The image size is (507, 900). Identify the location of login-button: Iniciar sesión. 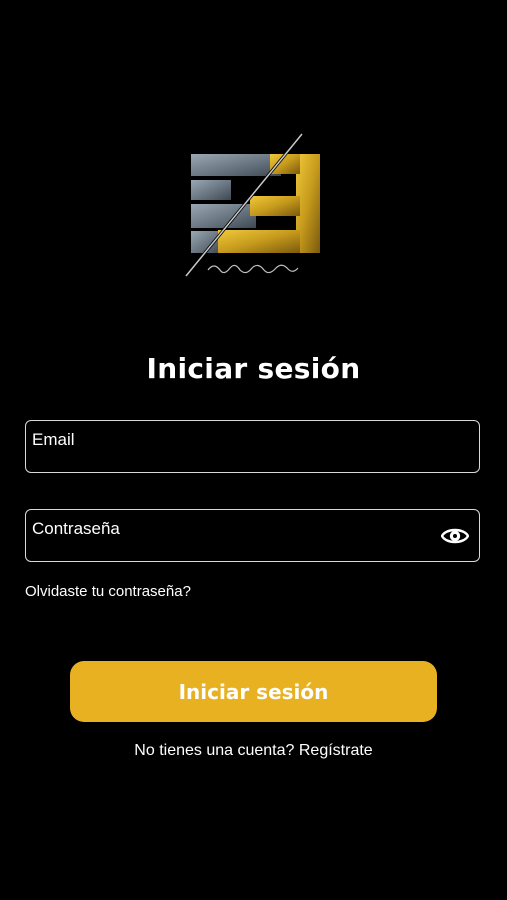
(253, 691).